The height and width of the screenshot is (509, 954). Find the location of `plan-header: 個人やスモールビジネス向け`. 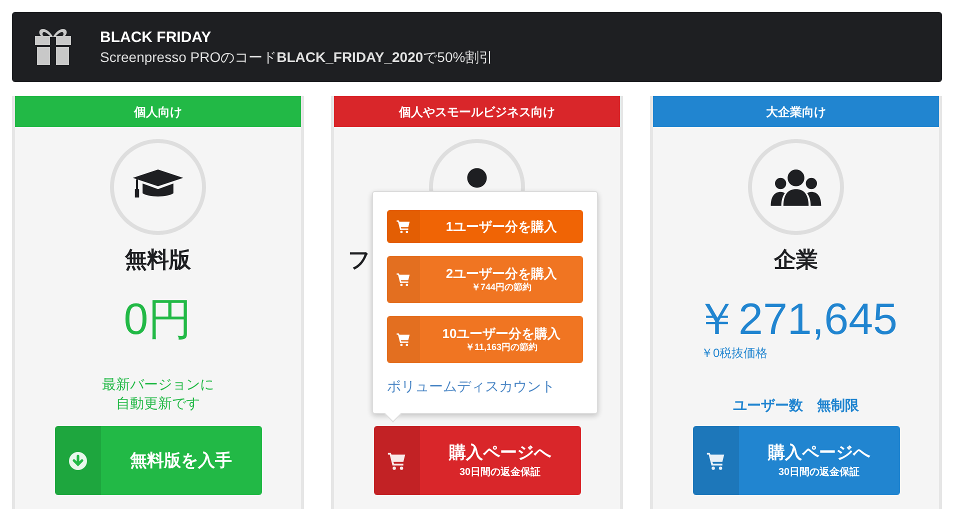

plan-header: 個人やスモールビジネス向け is located at coordinates (477, 111).